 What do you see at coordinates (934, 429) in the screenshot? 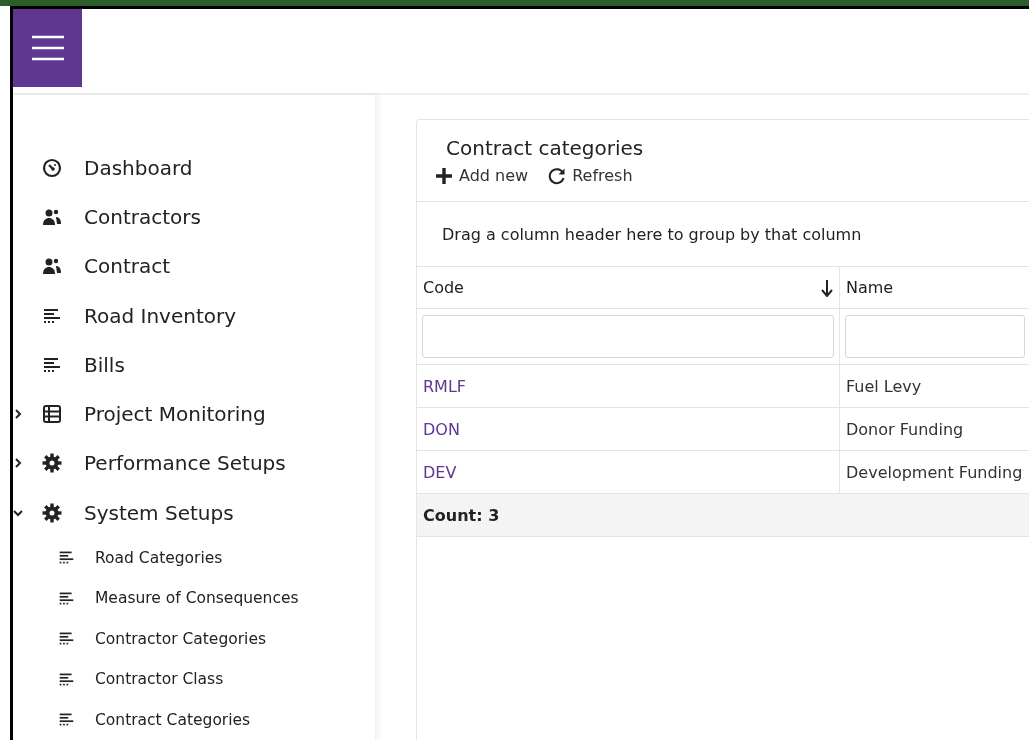
I see `table-cell: Donor Funding` at bounding box center [934, 429].